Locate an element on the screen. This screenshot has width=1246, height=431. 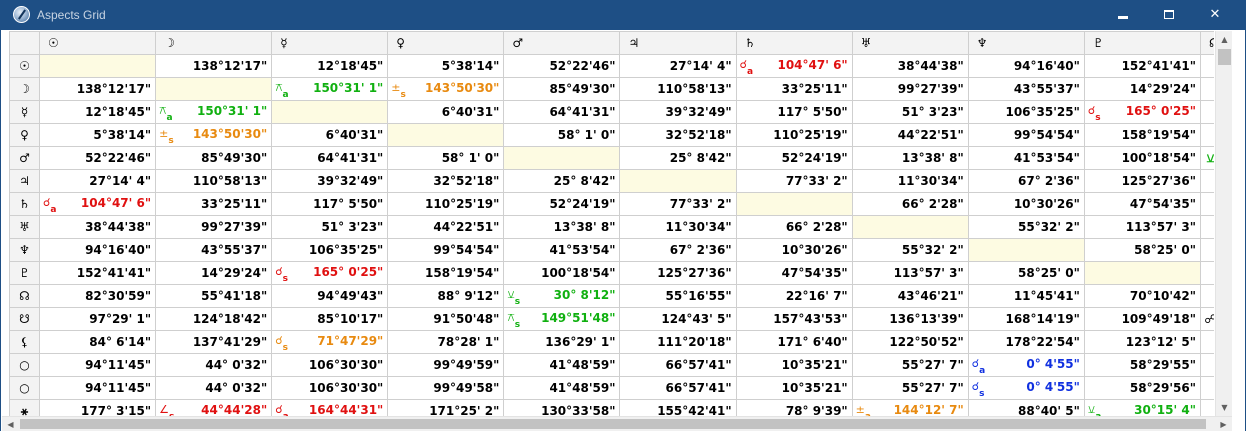
angle-cell: 39°32'49" is located at coordinates (330, 181).